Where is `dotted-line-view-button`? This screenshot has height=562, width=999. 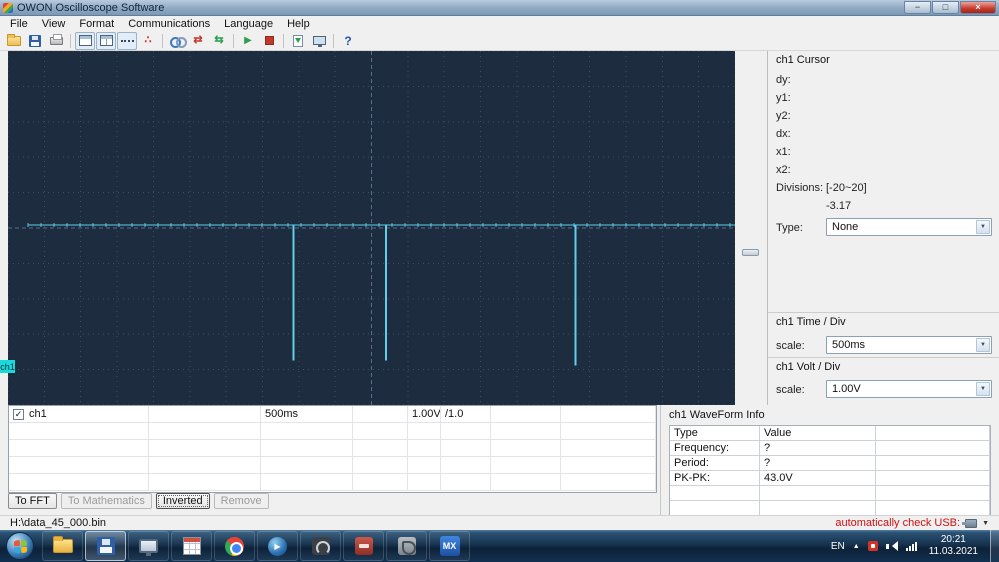 dotted-line-view-button is located at coordinates (127, 40).